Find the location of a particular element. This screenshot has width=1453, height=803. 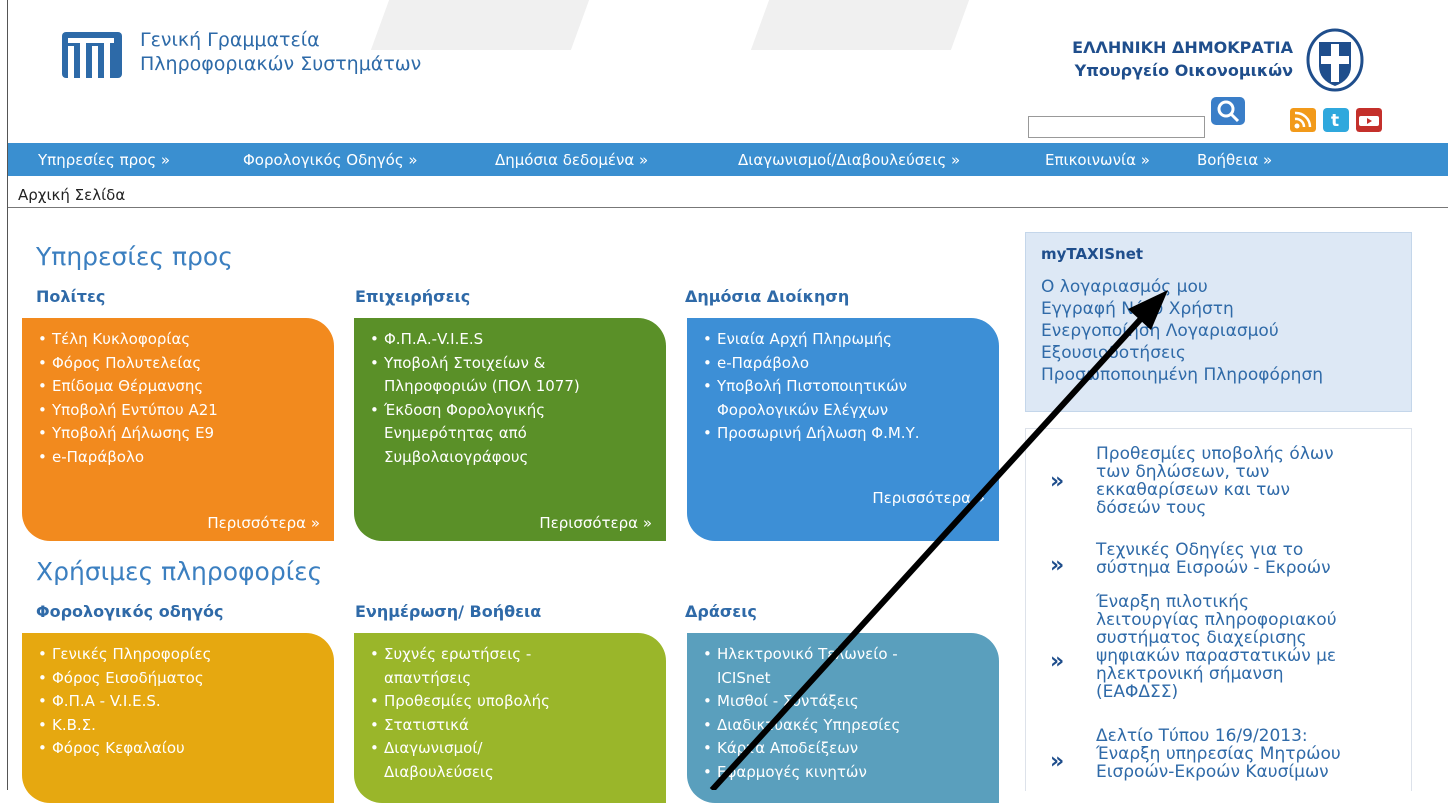

list-item: Φόρος Πολυτελείας is located at coordinates (185, 364).